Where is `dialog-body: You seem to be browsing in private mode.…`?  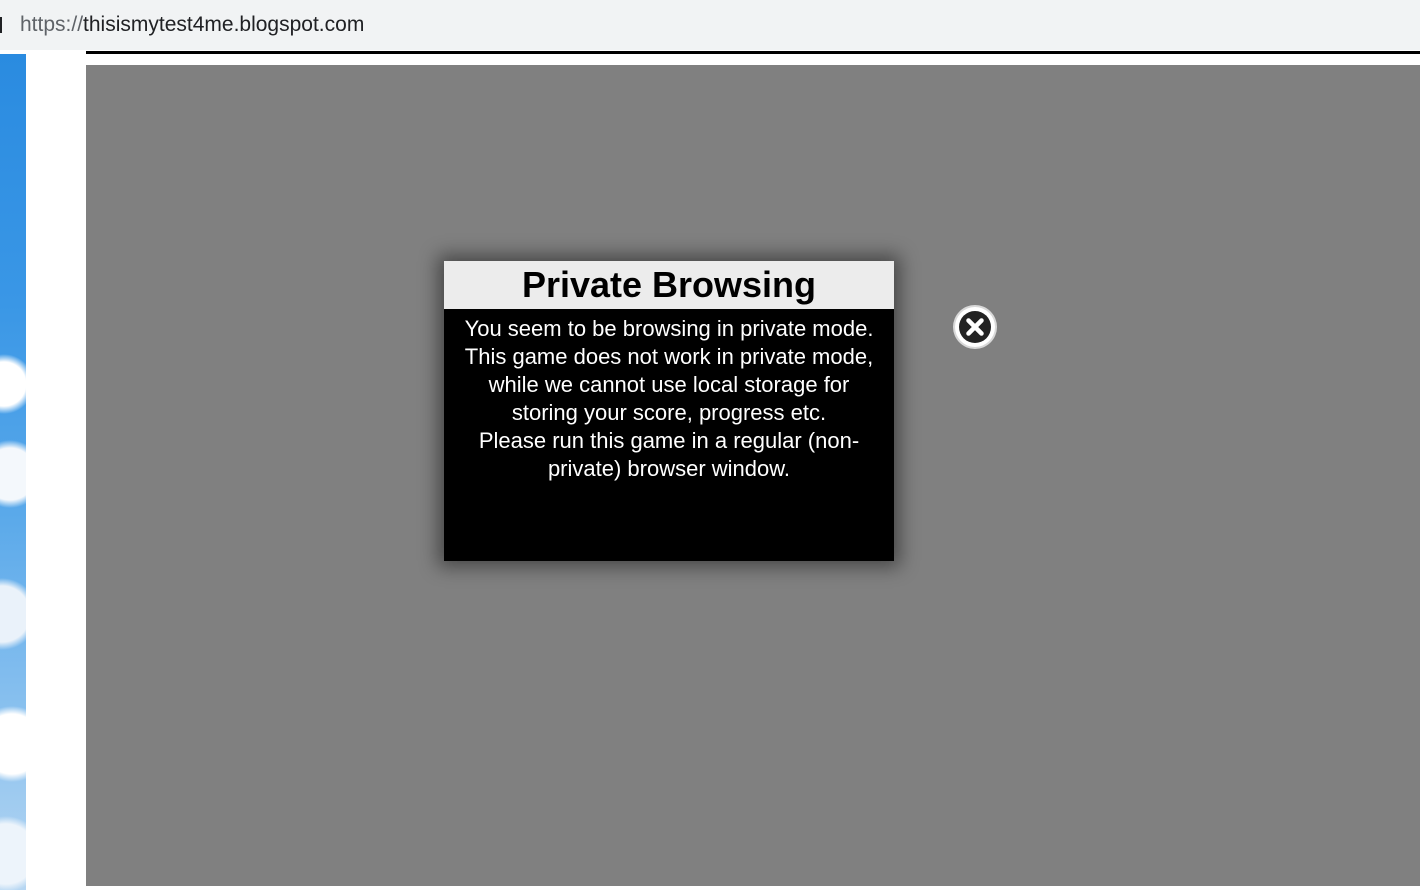 dialog-body: You seem to be browsing in private mode.… is located at coordinates (669, 435).